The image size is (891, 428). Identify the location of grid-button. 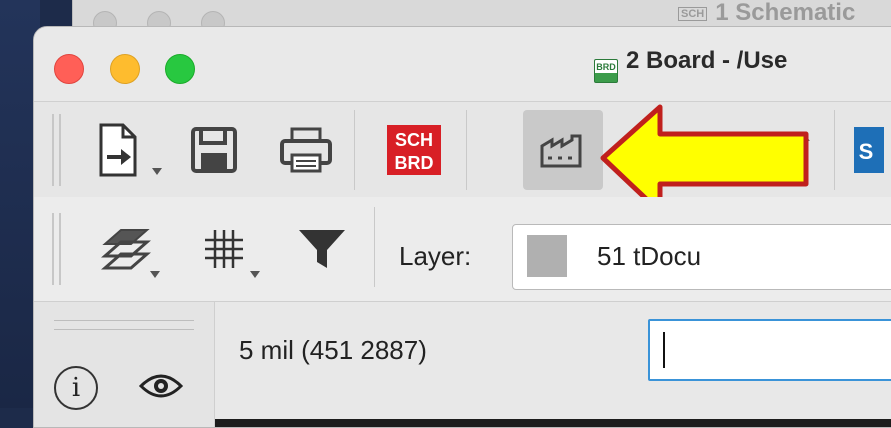
(224, 249).